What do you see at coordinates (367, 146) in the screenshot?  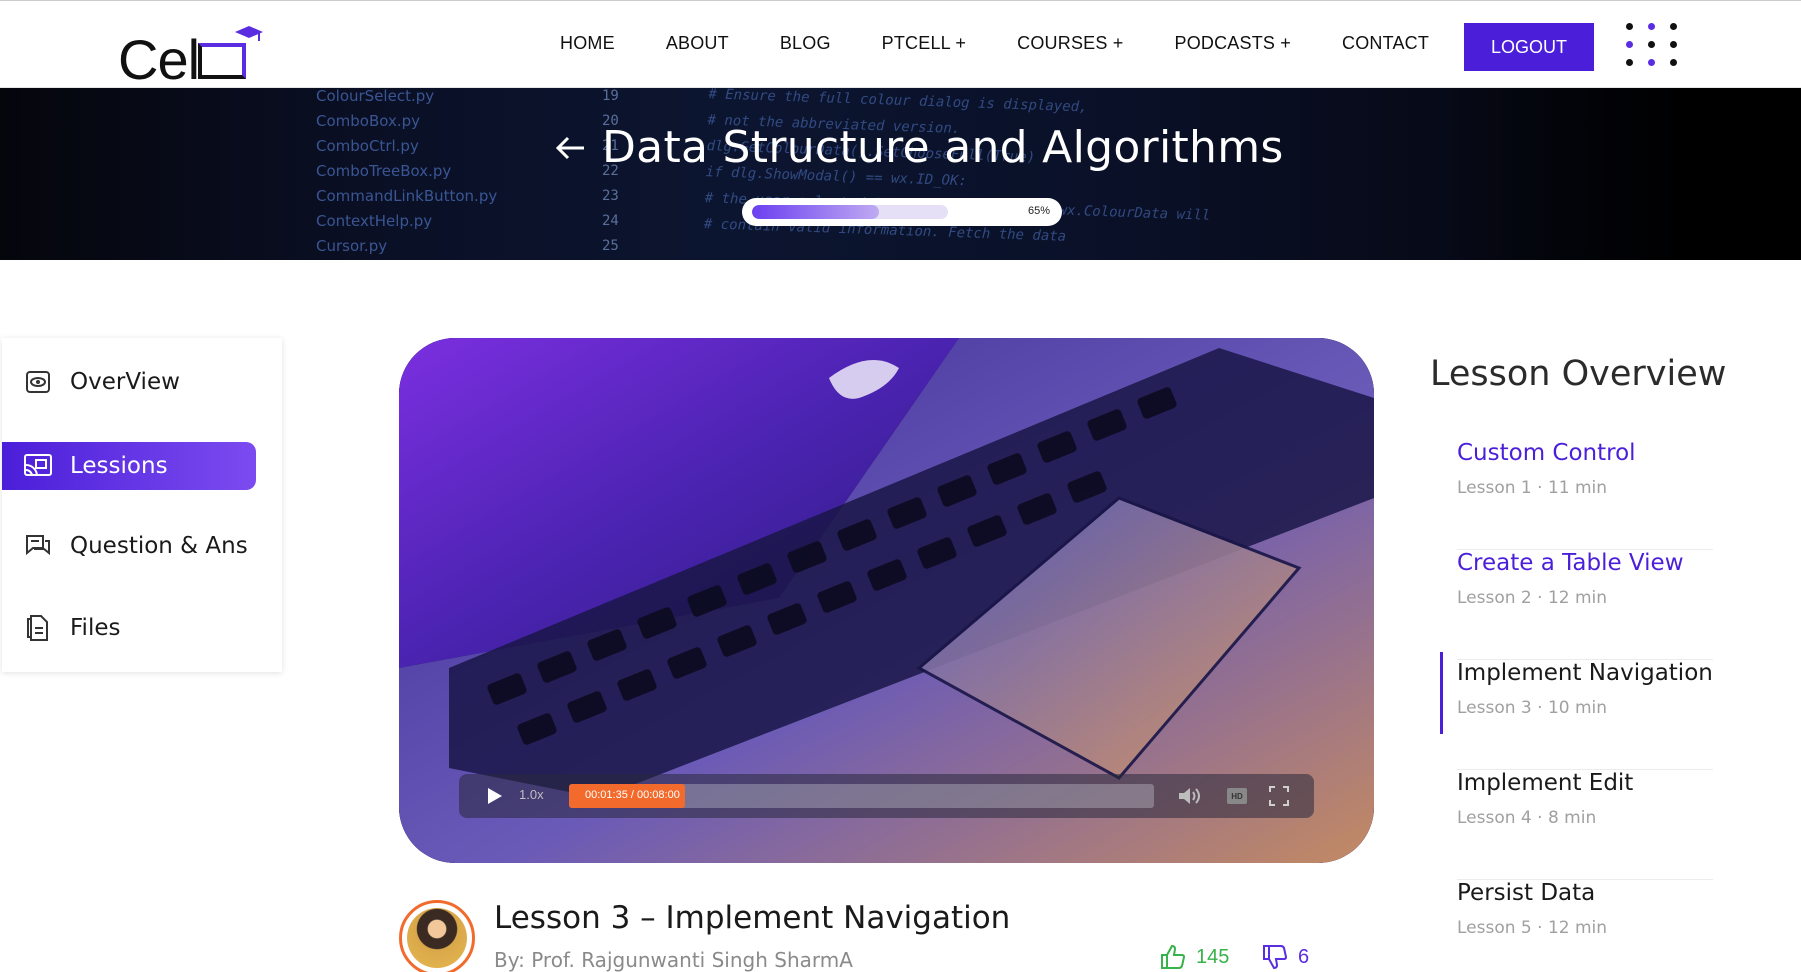 I see `code-file-name: ComboCtrl.py` at bounding box center [367, 146].